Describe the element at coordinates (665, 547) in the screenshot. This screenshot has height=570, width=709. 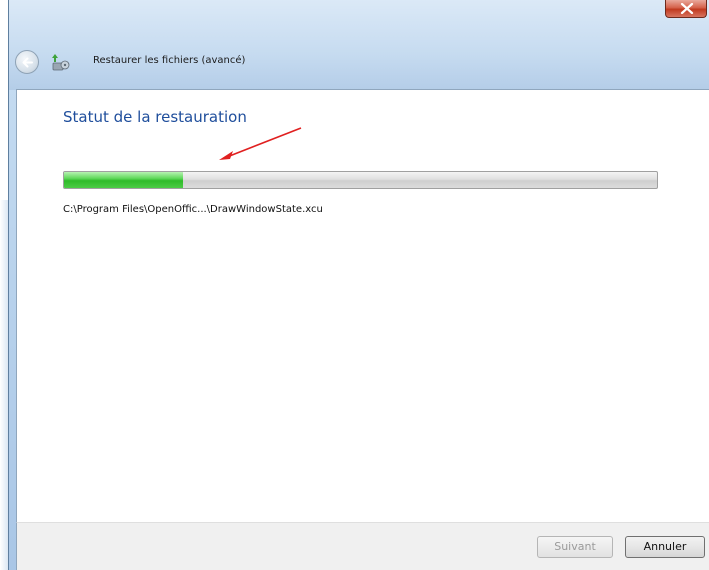
I see `cancel-button: Annuler` at that location.